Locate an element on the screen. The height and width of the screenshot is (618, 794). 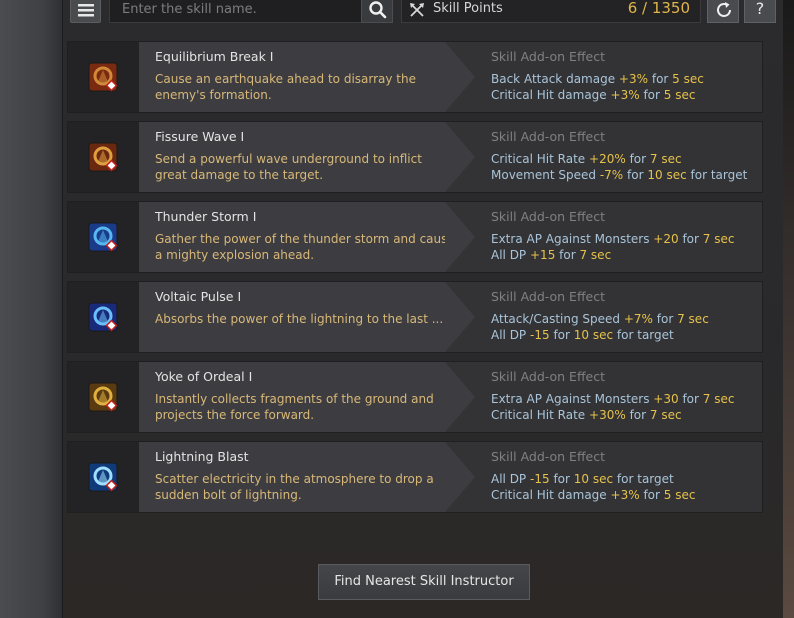
effect-value: +15 is located at coordinates (543, 255).